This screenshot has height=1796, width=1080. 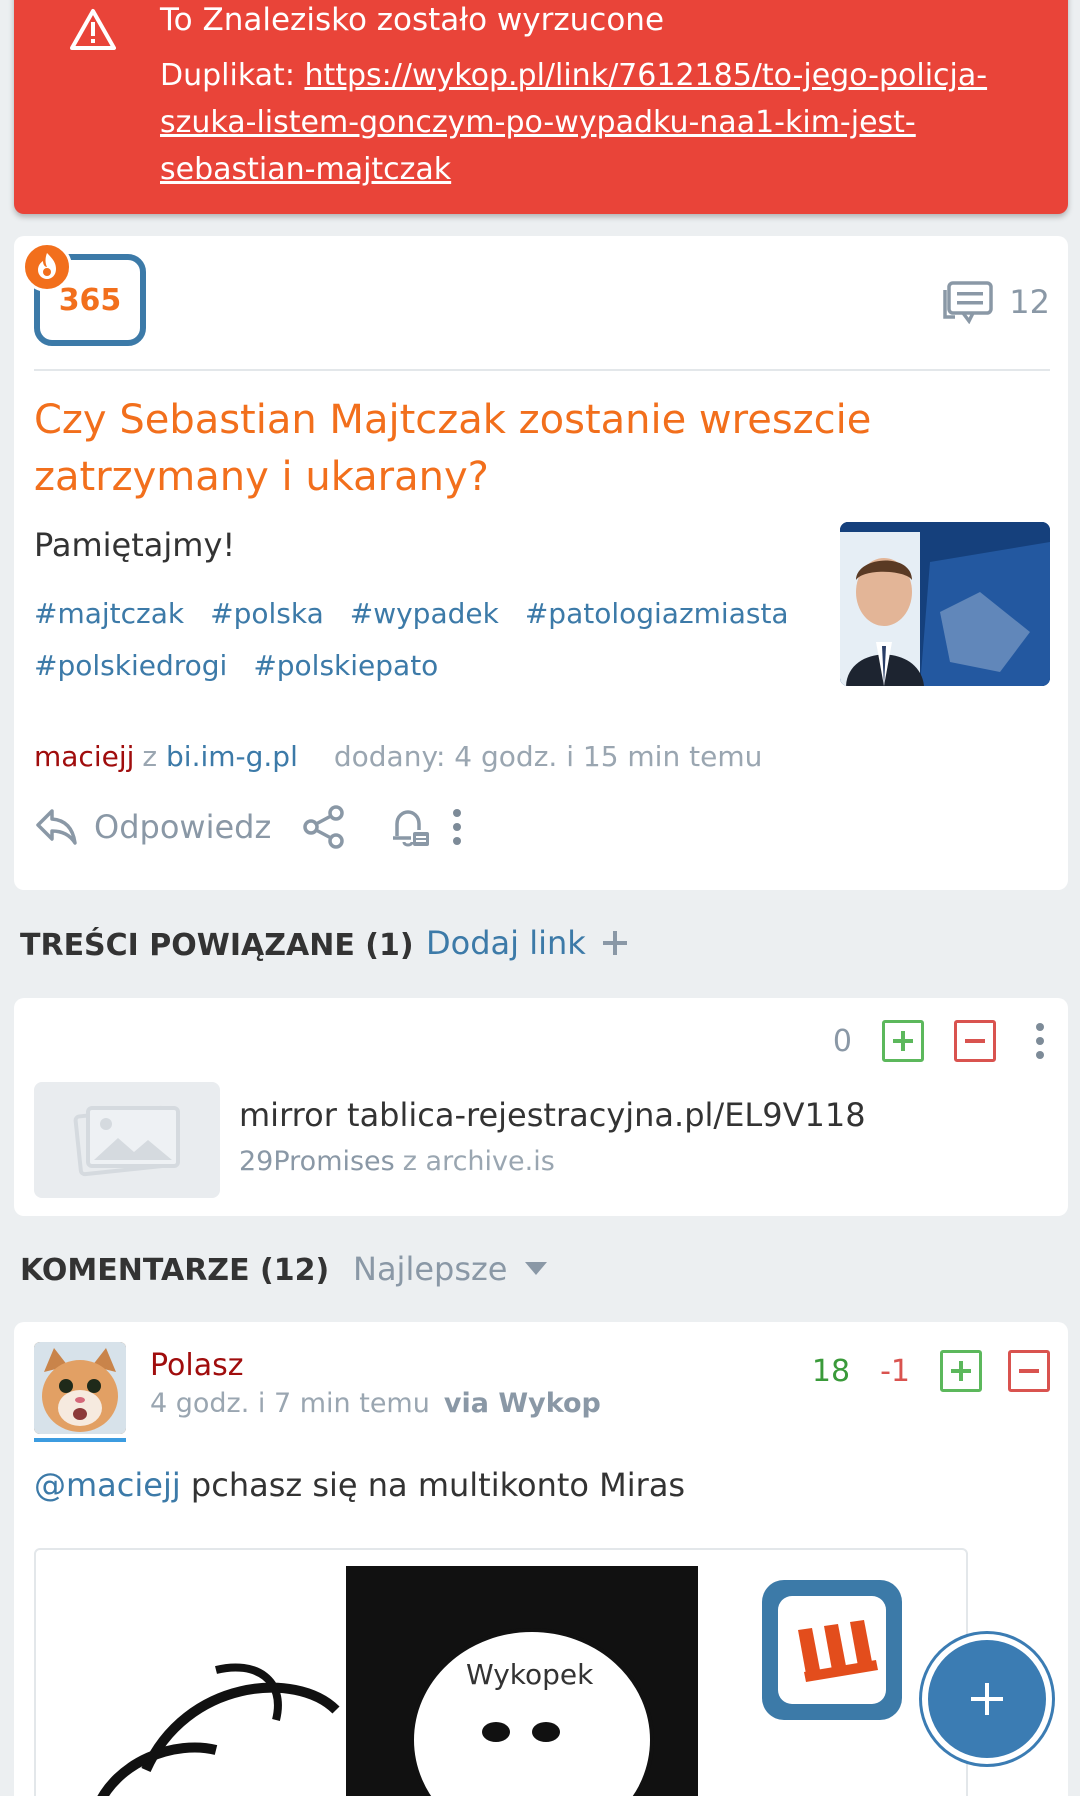 I want to click on sort-label: Najlepsze, so click(x=430, y=1269).